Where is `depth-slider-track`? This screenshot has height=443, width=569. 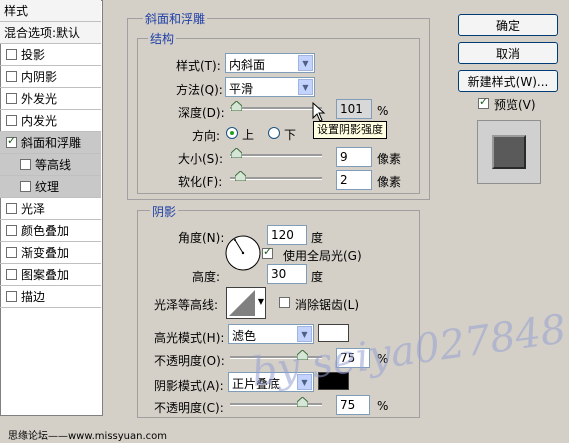
depth-slider-track is located at coordinates (276, 108).